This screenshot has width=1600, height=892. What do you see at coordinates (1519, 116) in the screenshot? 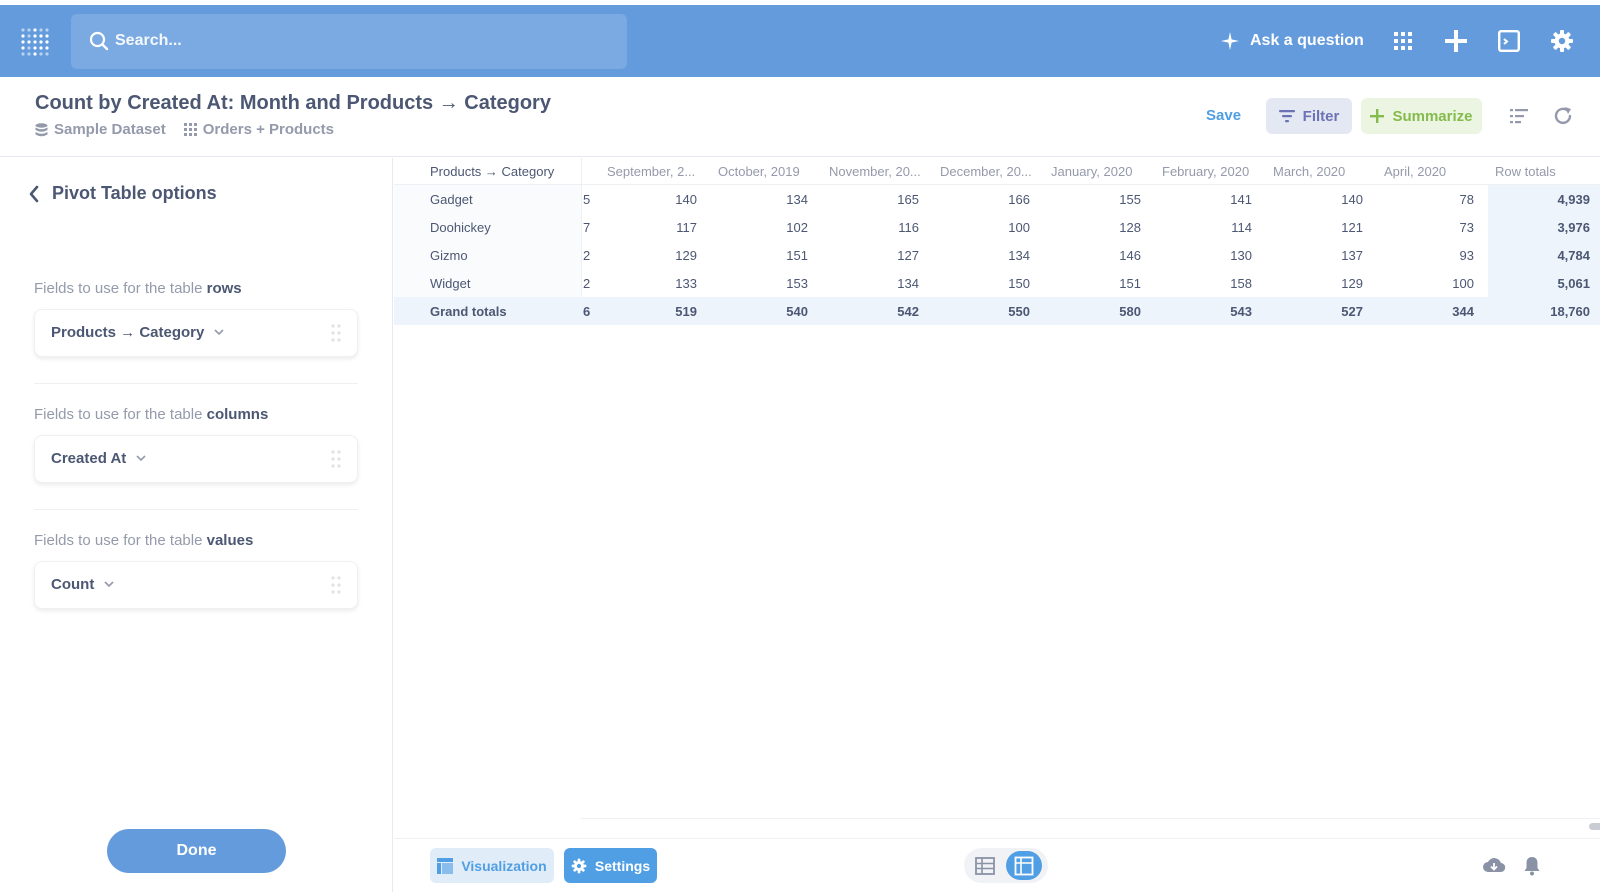
I see `notebook-editor-icon` at bounding box center [1519, 116].